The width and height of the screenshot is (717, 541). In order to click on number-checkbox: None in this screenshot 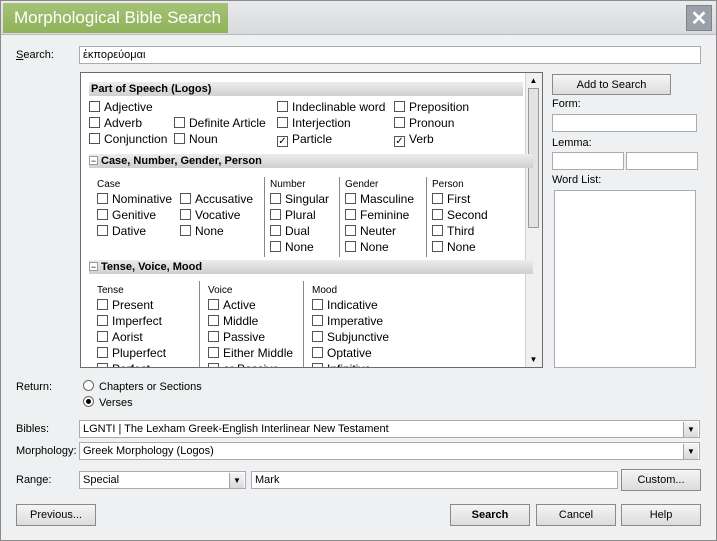, I will do `click(292, 247)`.